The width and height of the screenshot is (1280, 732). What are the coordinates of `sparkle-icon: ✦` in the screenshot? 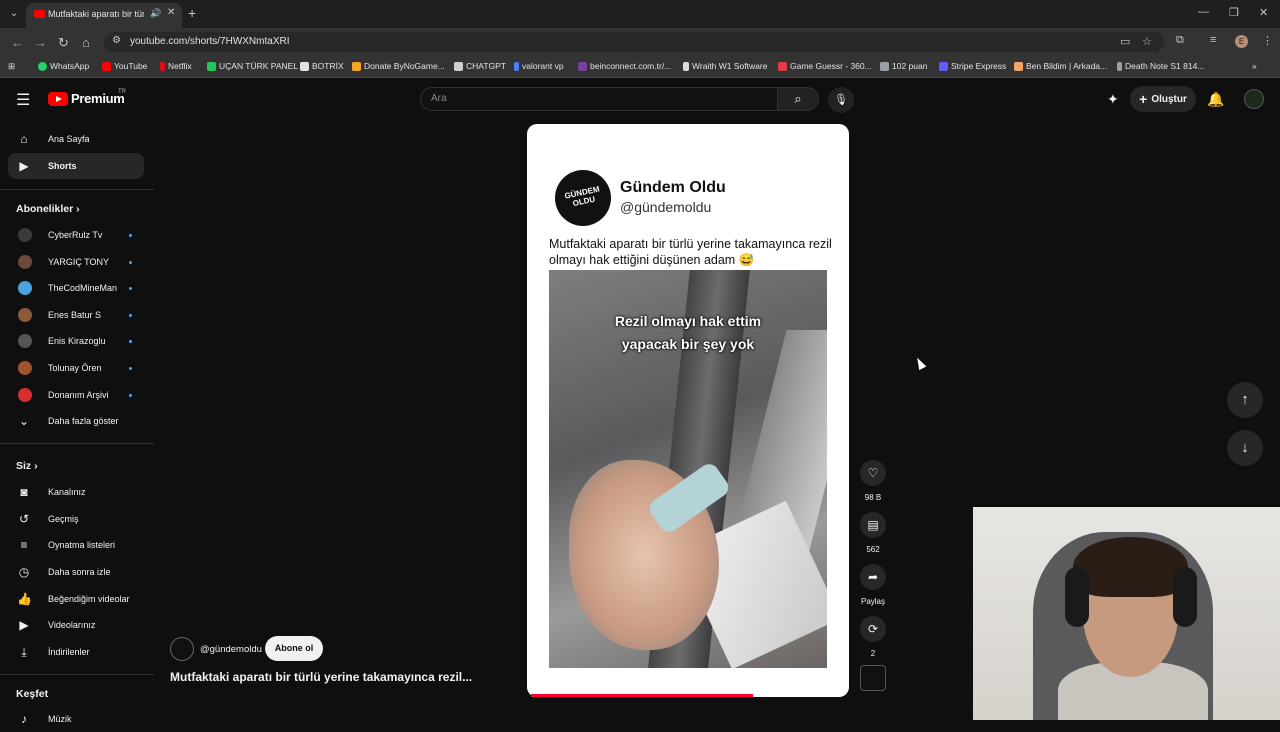 It's located at (1113, 99).